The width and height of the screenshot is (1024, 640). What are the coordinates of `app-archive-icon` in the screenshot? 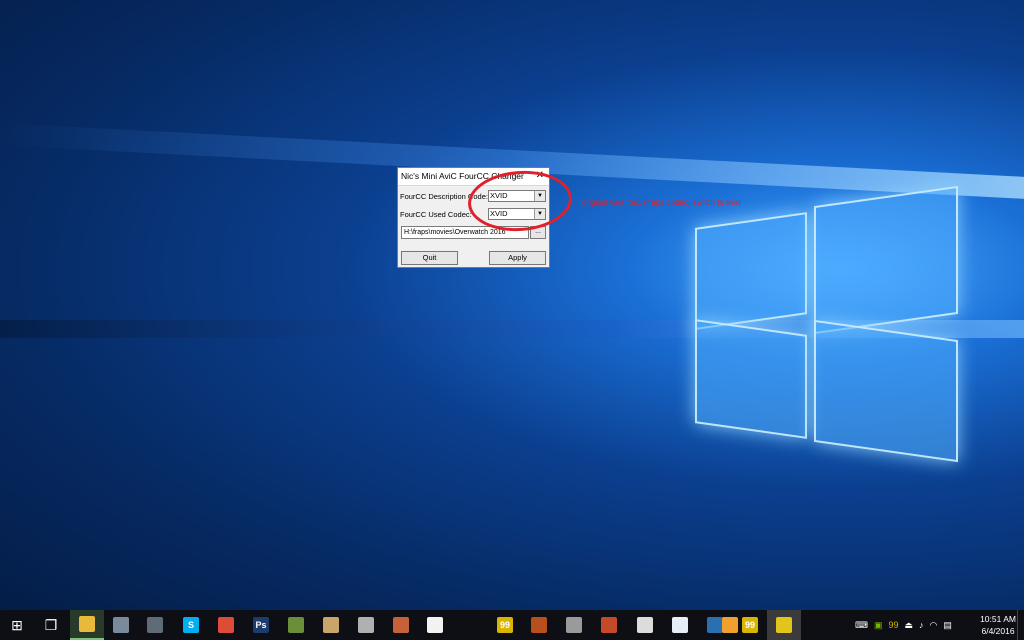 It's located at (401, 625).